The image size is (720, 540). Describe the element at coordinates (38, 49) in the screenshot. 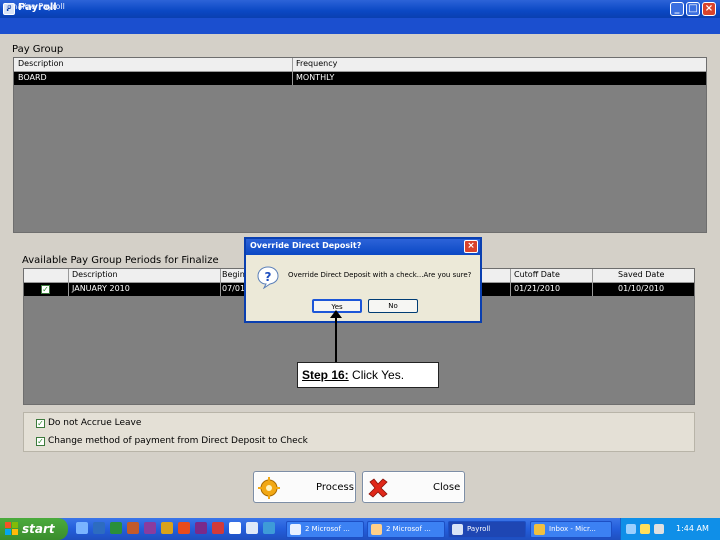

I see `pay-group-label: Pay Group` at that location.